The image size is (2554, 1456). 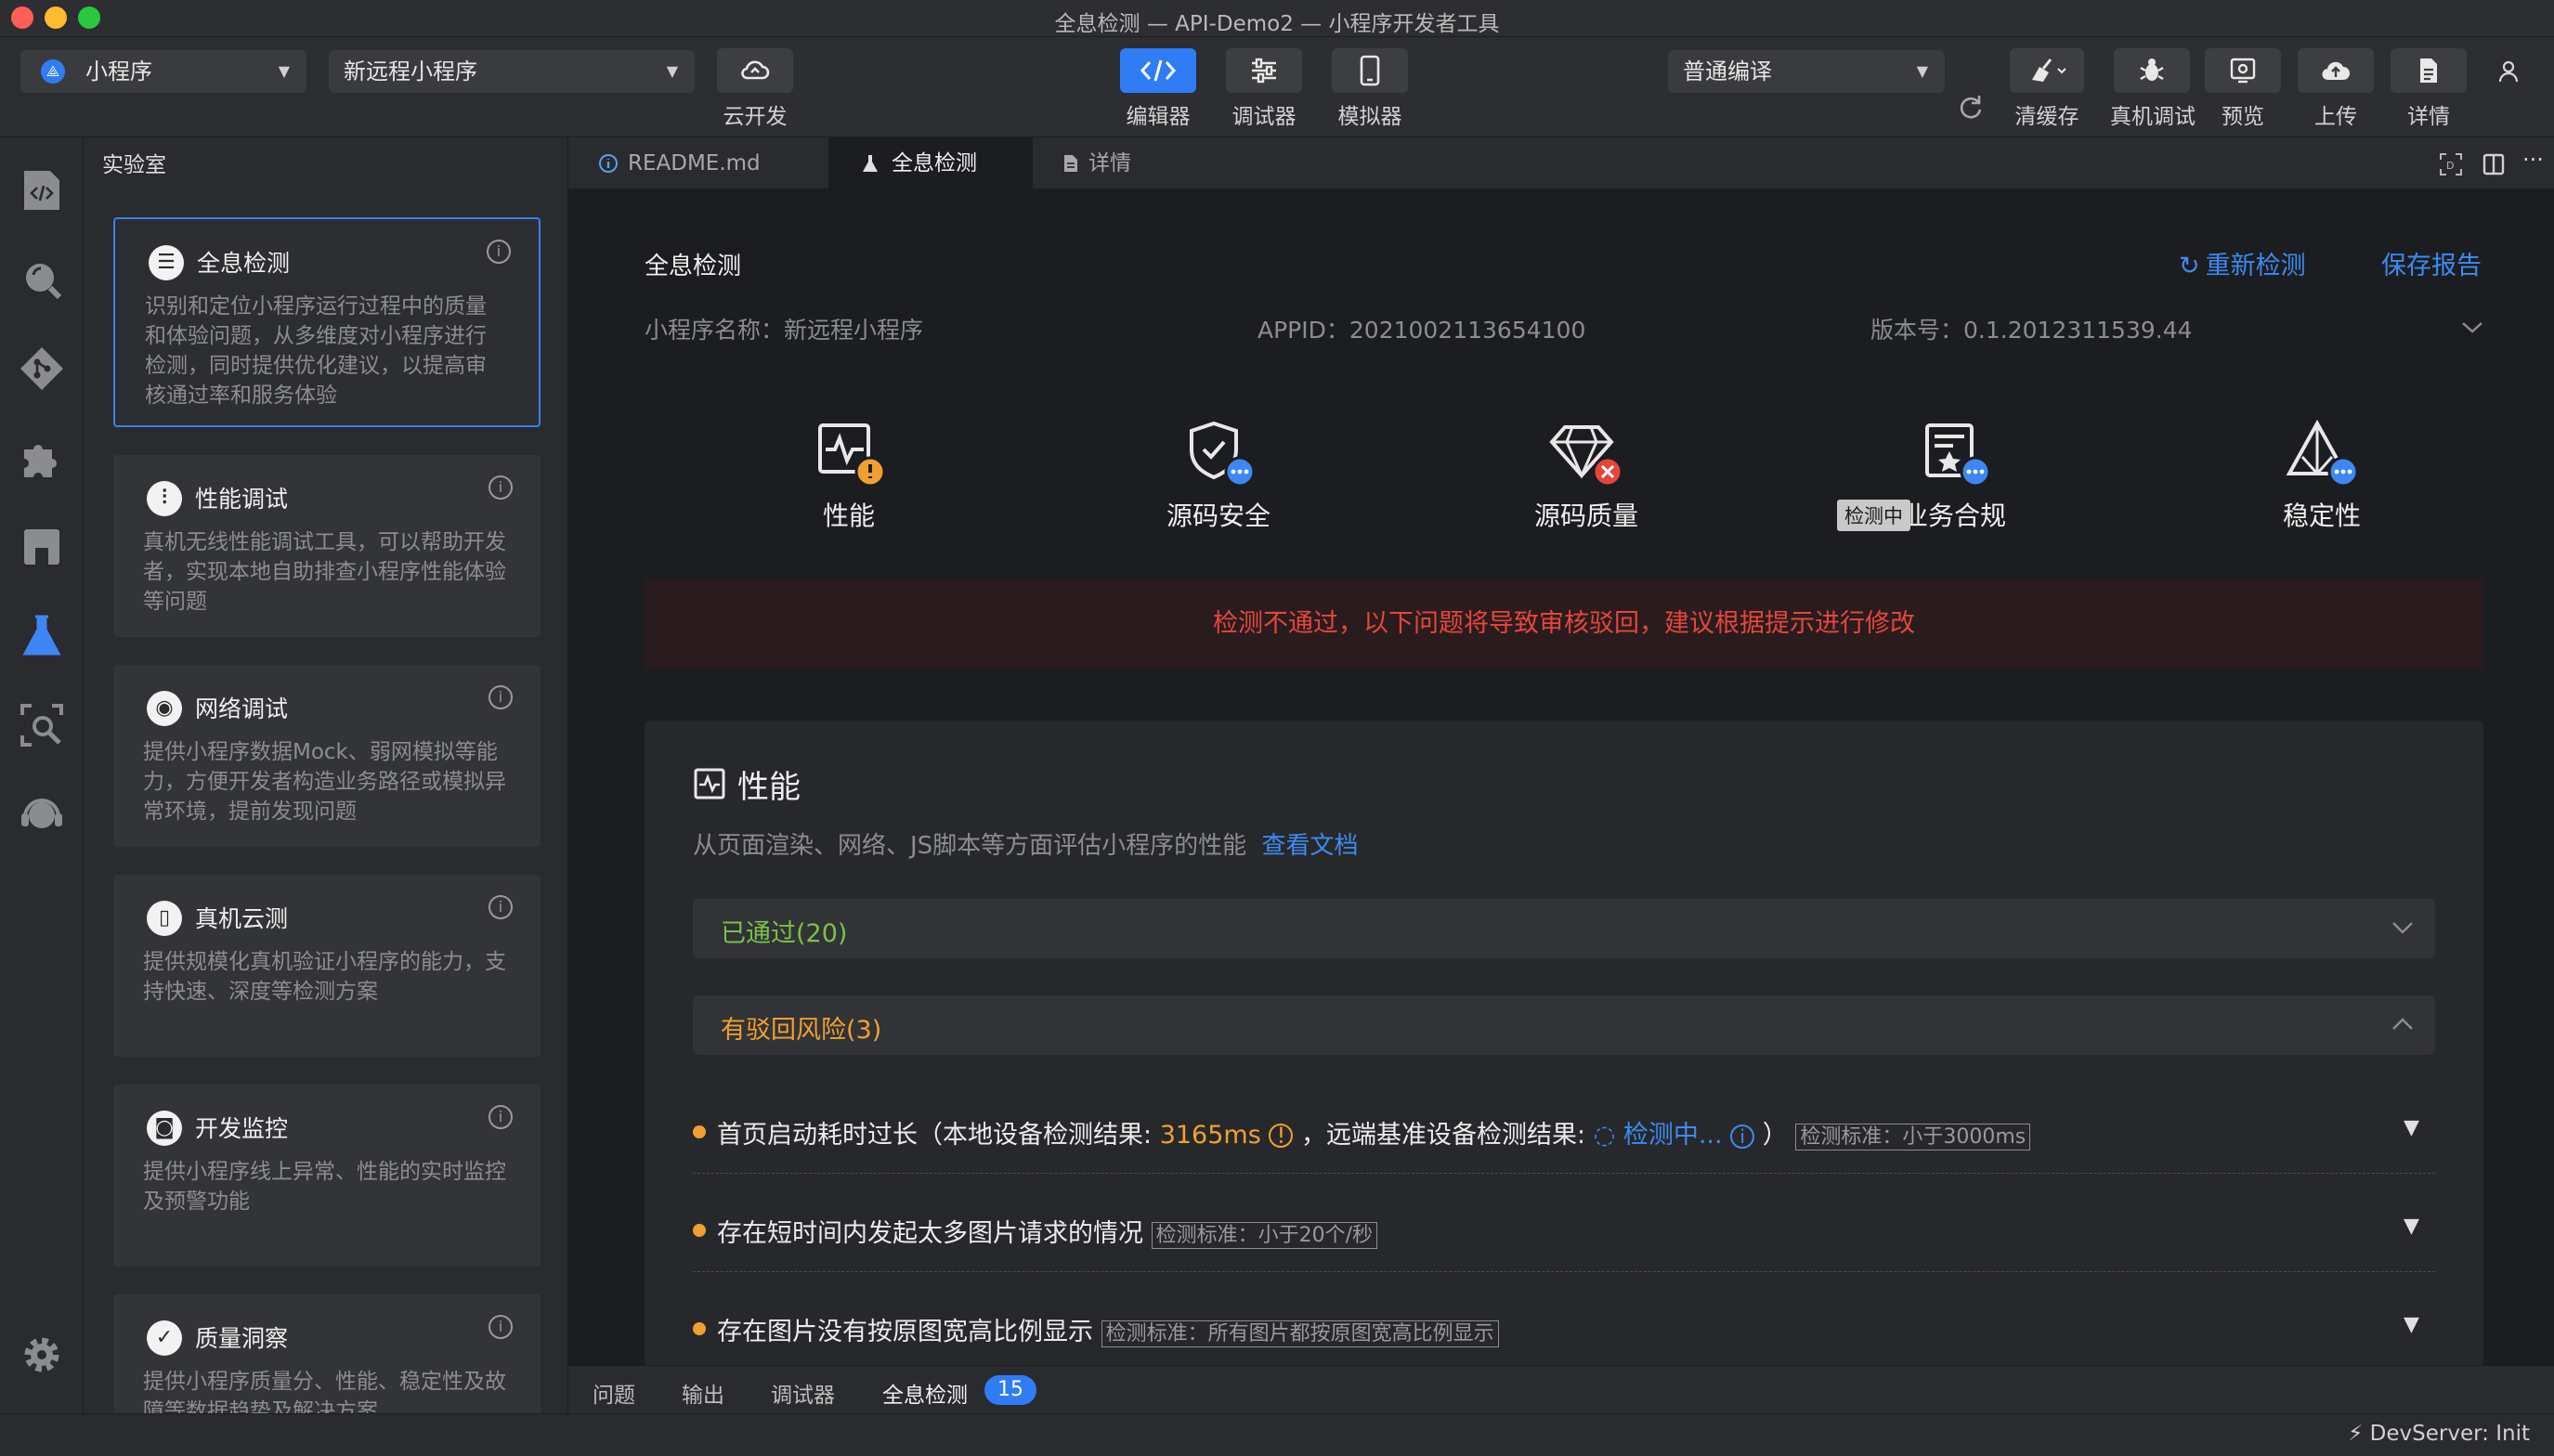 What do you see at coordinates (2472, 327) in the screenshot?
I see `chevron-down-icon` at bounding box center [2472, 327].